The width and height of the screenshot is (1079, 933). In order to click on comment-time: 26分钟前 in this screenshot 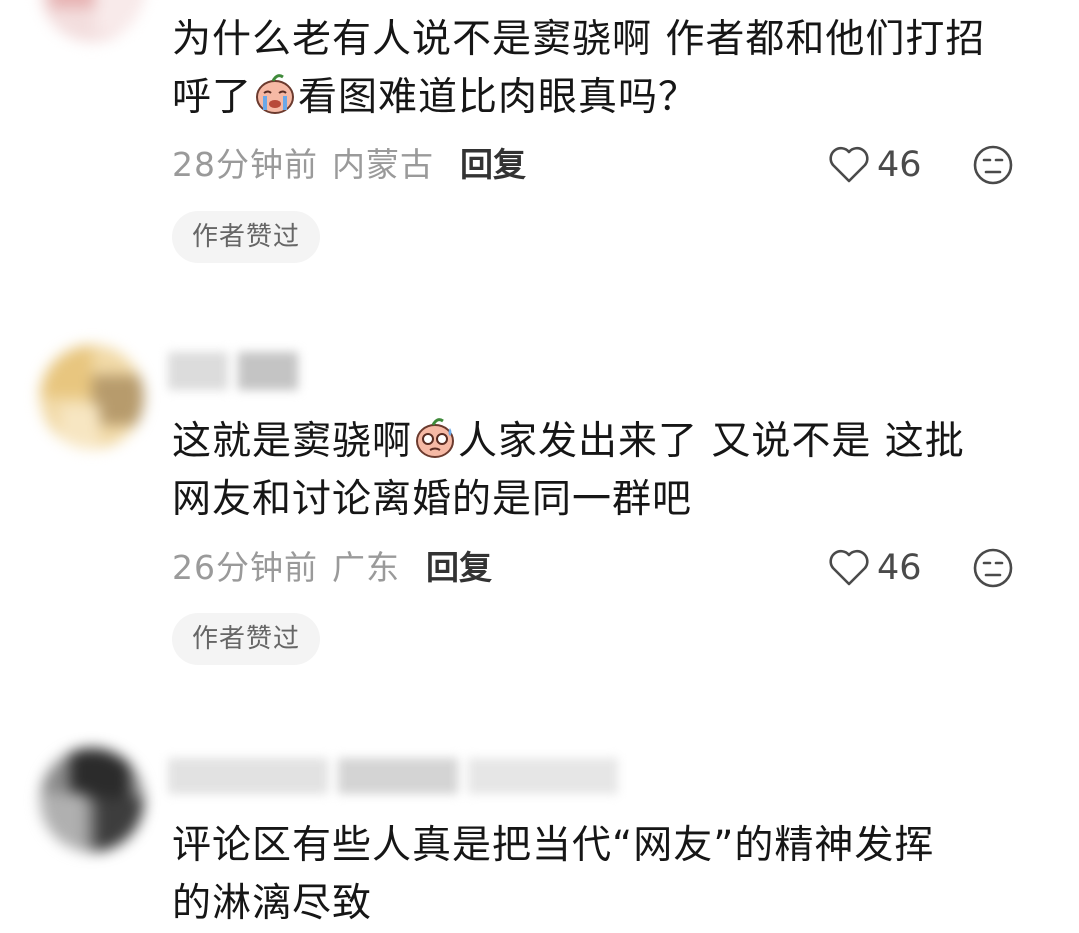, I will do `click(245, 567)`.